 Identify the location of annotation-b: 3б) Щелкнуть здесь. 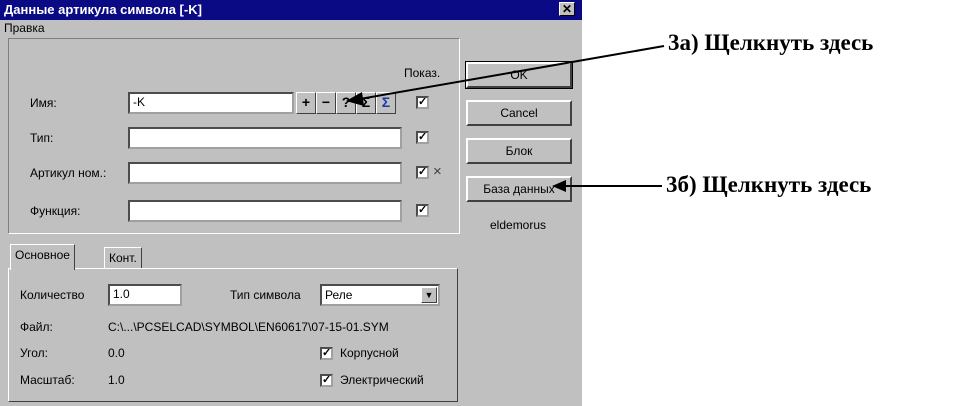
(769, 184).